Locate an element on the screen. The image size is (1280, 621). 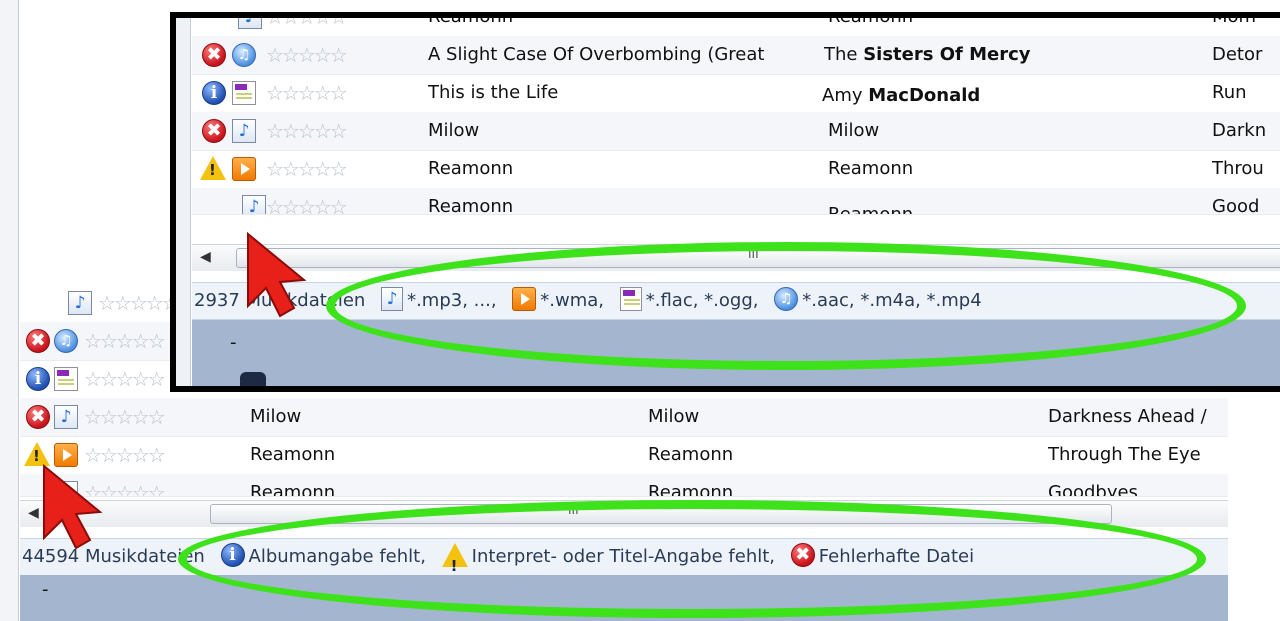
wma-file-icon is located at coordinates (244, 169).